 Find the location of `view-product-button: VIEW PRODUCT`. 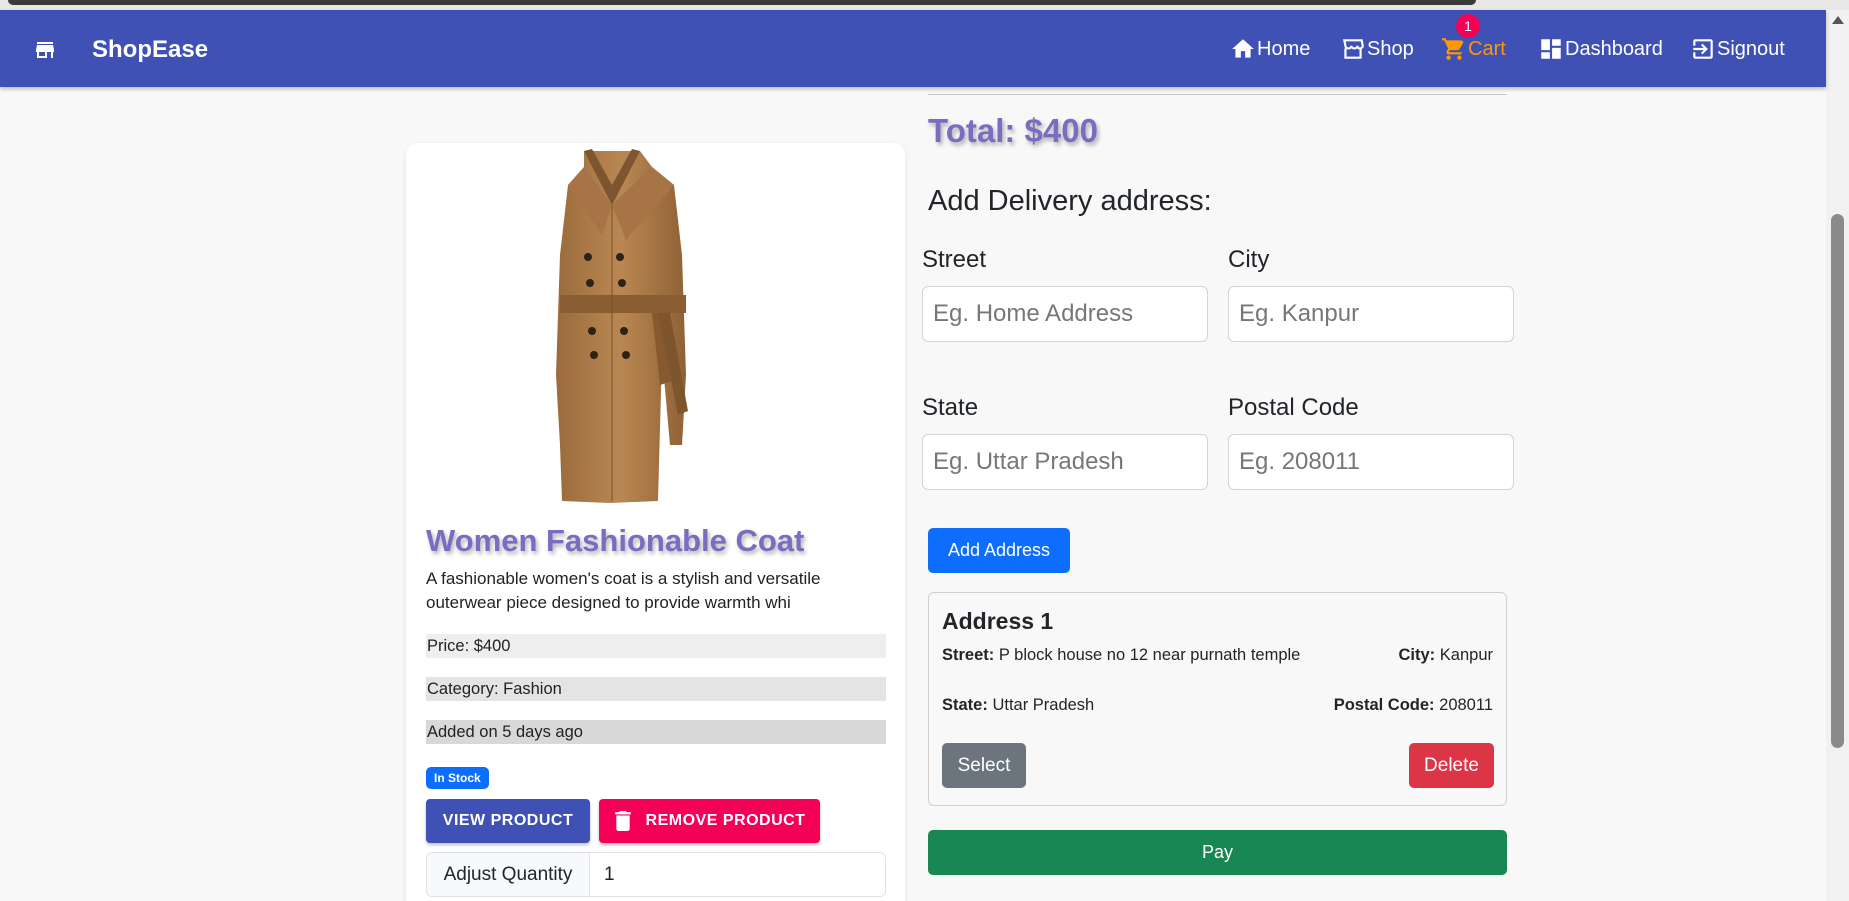

view-product-button: VIEW PRODUCT is located at coordinates (508, 821).